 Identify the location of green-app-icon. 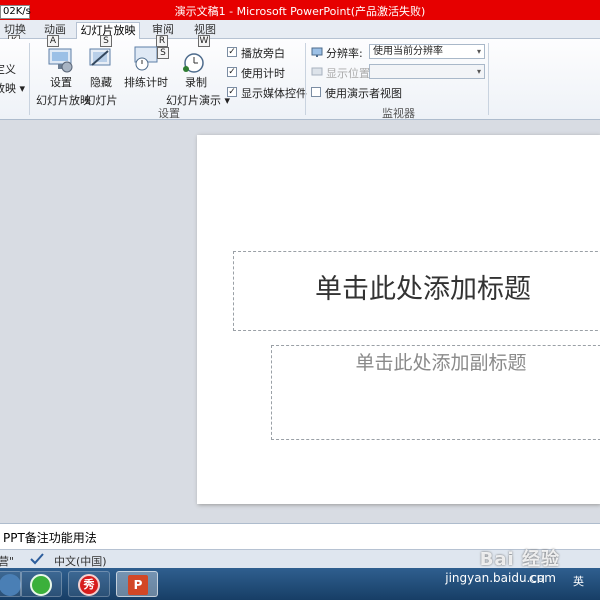
(41, 585).